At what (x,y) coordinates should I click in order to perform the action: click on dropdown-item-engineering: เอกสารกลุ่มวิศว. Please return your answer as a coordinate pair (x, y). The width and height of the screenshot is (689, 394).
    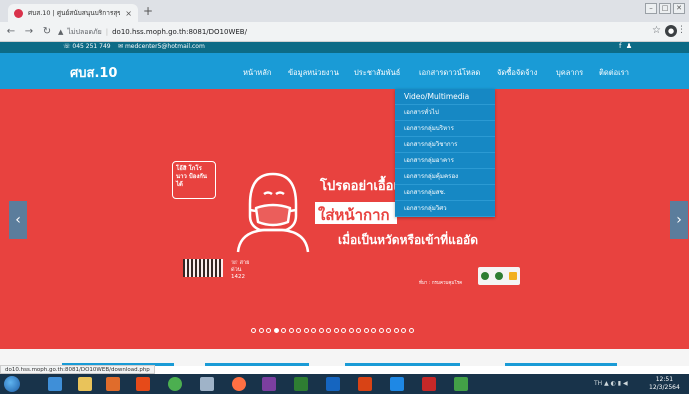
    Looking at the image, I should click on (445, 209).